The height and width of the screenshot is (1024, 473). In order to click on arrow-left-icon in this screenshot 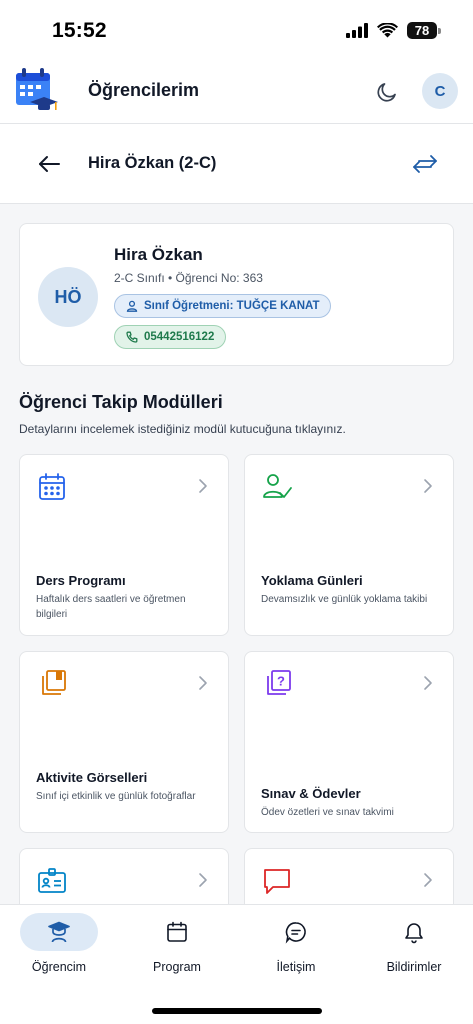, I will do `click(49, 164)`.